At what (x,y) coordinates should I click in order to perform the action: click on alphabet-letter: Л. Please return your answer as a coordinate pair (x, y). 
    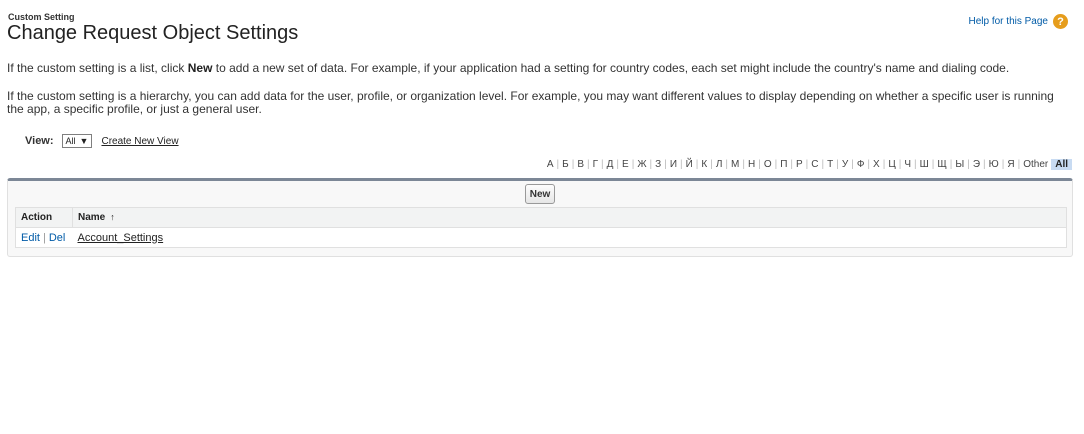
    Looking at the image, I should click on (719, 164).